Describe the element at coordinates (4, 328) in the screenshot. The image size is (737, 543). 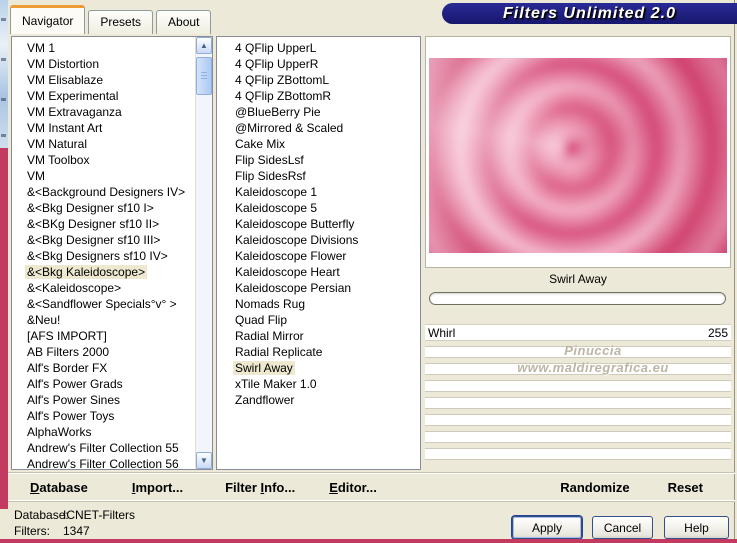
I see `desktop-red-stripe` at that location.